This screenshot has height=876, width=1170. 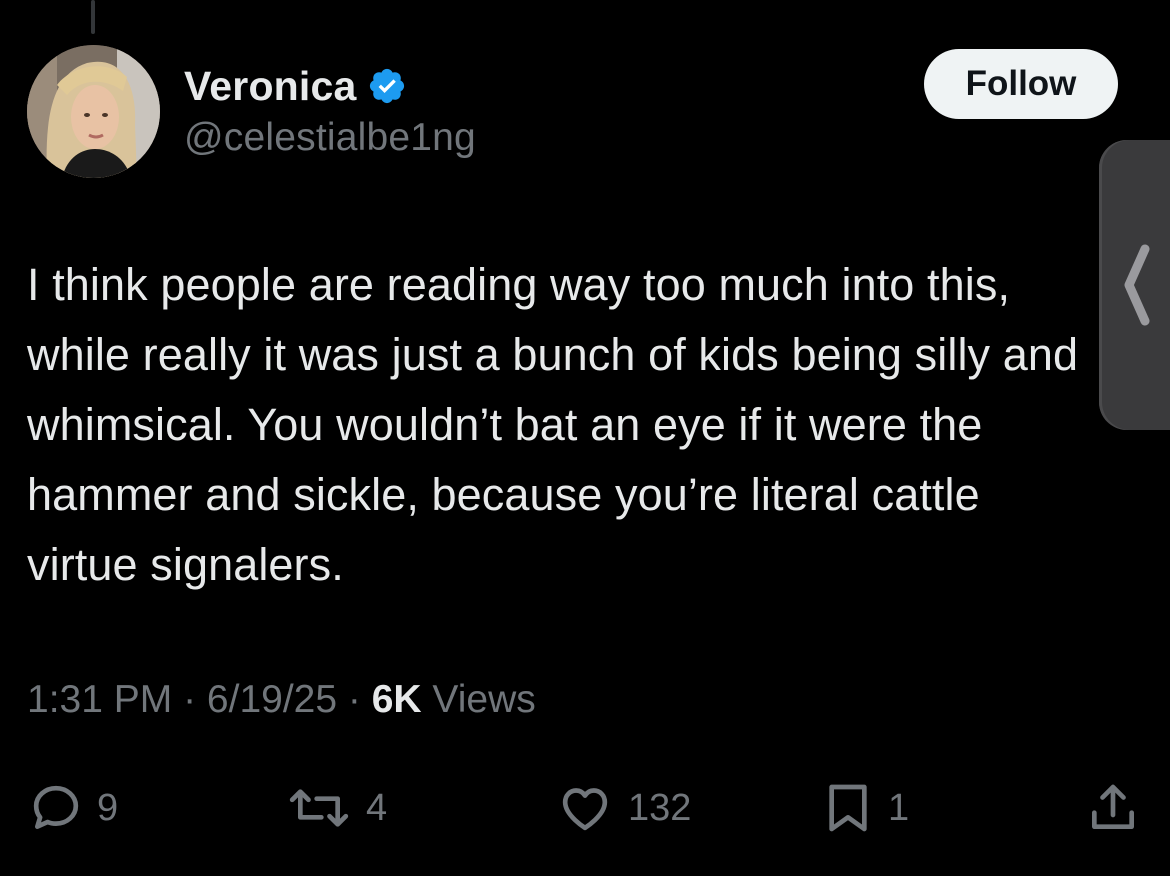 I want to click on action-bar: 9 4 132 1, so click(x=585, y=810).